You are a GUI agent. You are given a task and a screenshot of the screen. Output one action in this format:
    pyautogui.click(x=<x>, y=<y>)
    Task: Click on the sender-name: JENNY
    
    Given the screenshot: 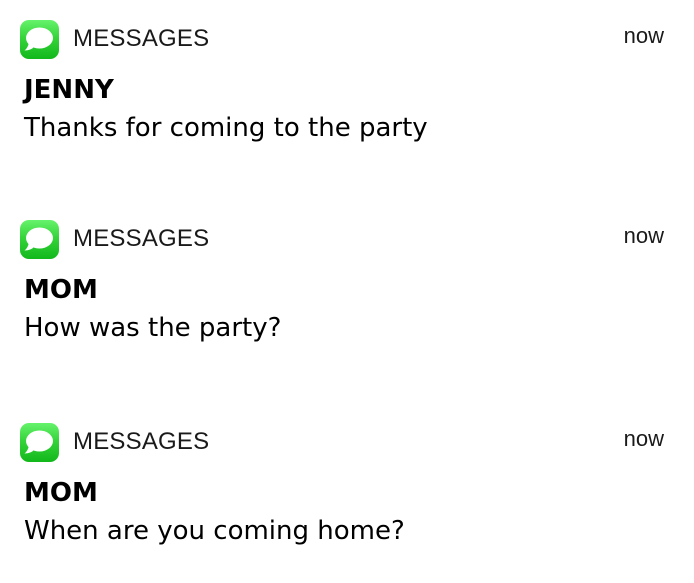 What is the action you would take?
    pyautogui.click(x=69, y=90)
    